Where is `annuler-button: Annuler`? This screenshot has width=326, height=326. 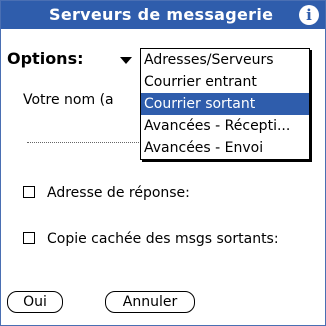 annuler-button: Annuler is located at coordinates (150, 302).